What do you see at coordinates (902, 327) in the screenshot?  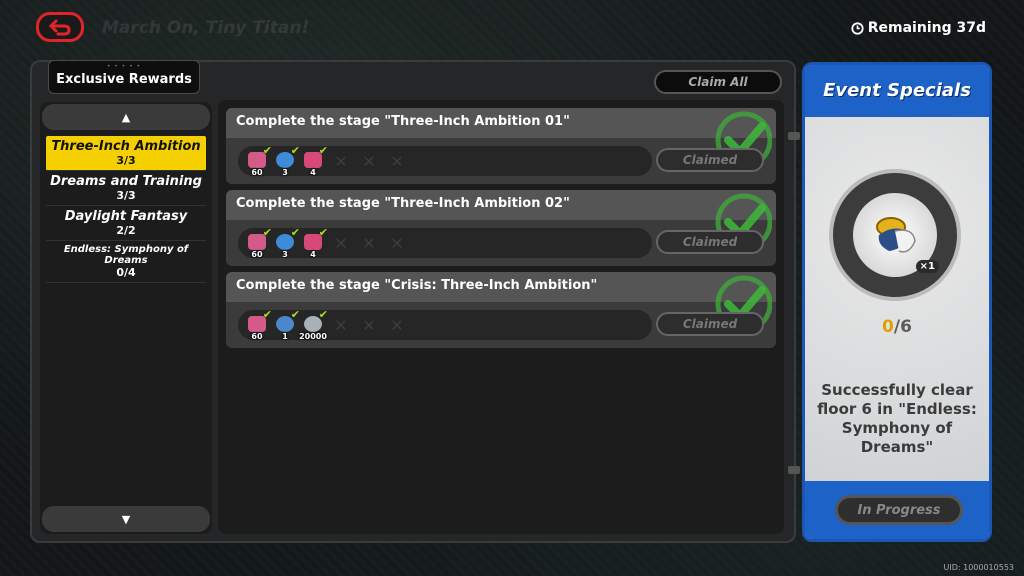 I see `progress-total: /6` at bounding box center [902, 327].